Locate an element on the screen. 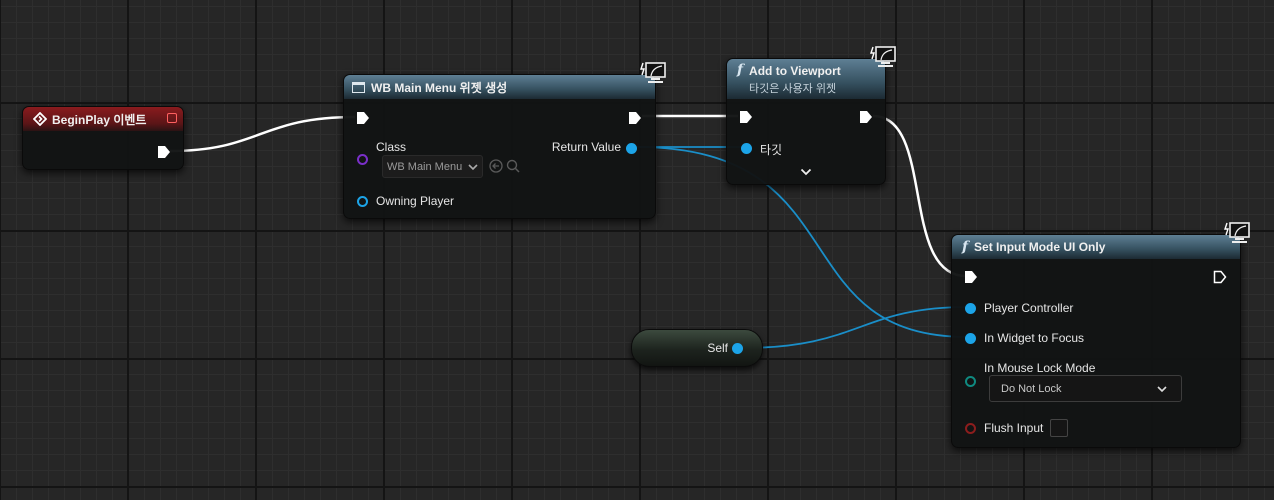  begin-play-title: BeginPlay 이벤트 is located at coordinates (99, 119).